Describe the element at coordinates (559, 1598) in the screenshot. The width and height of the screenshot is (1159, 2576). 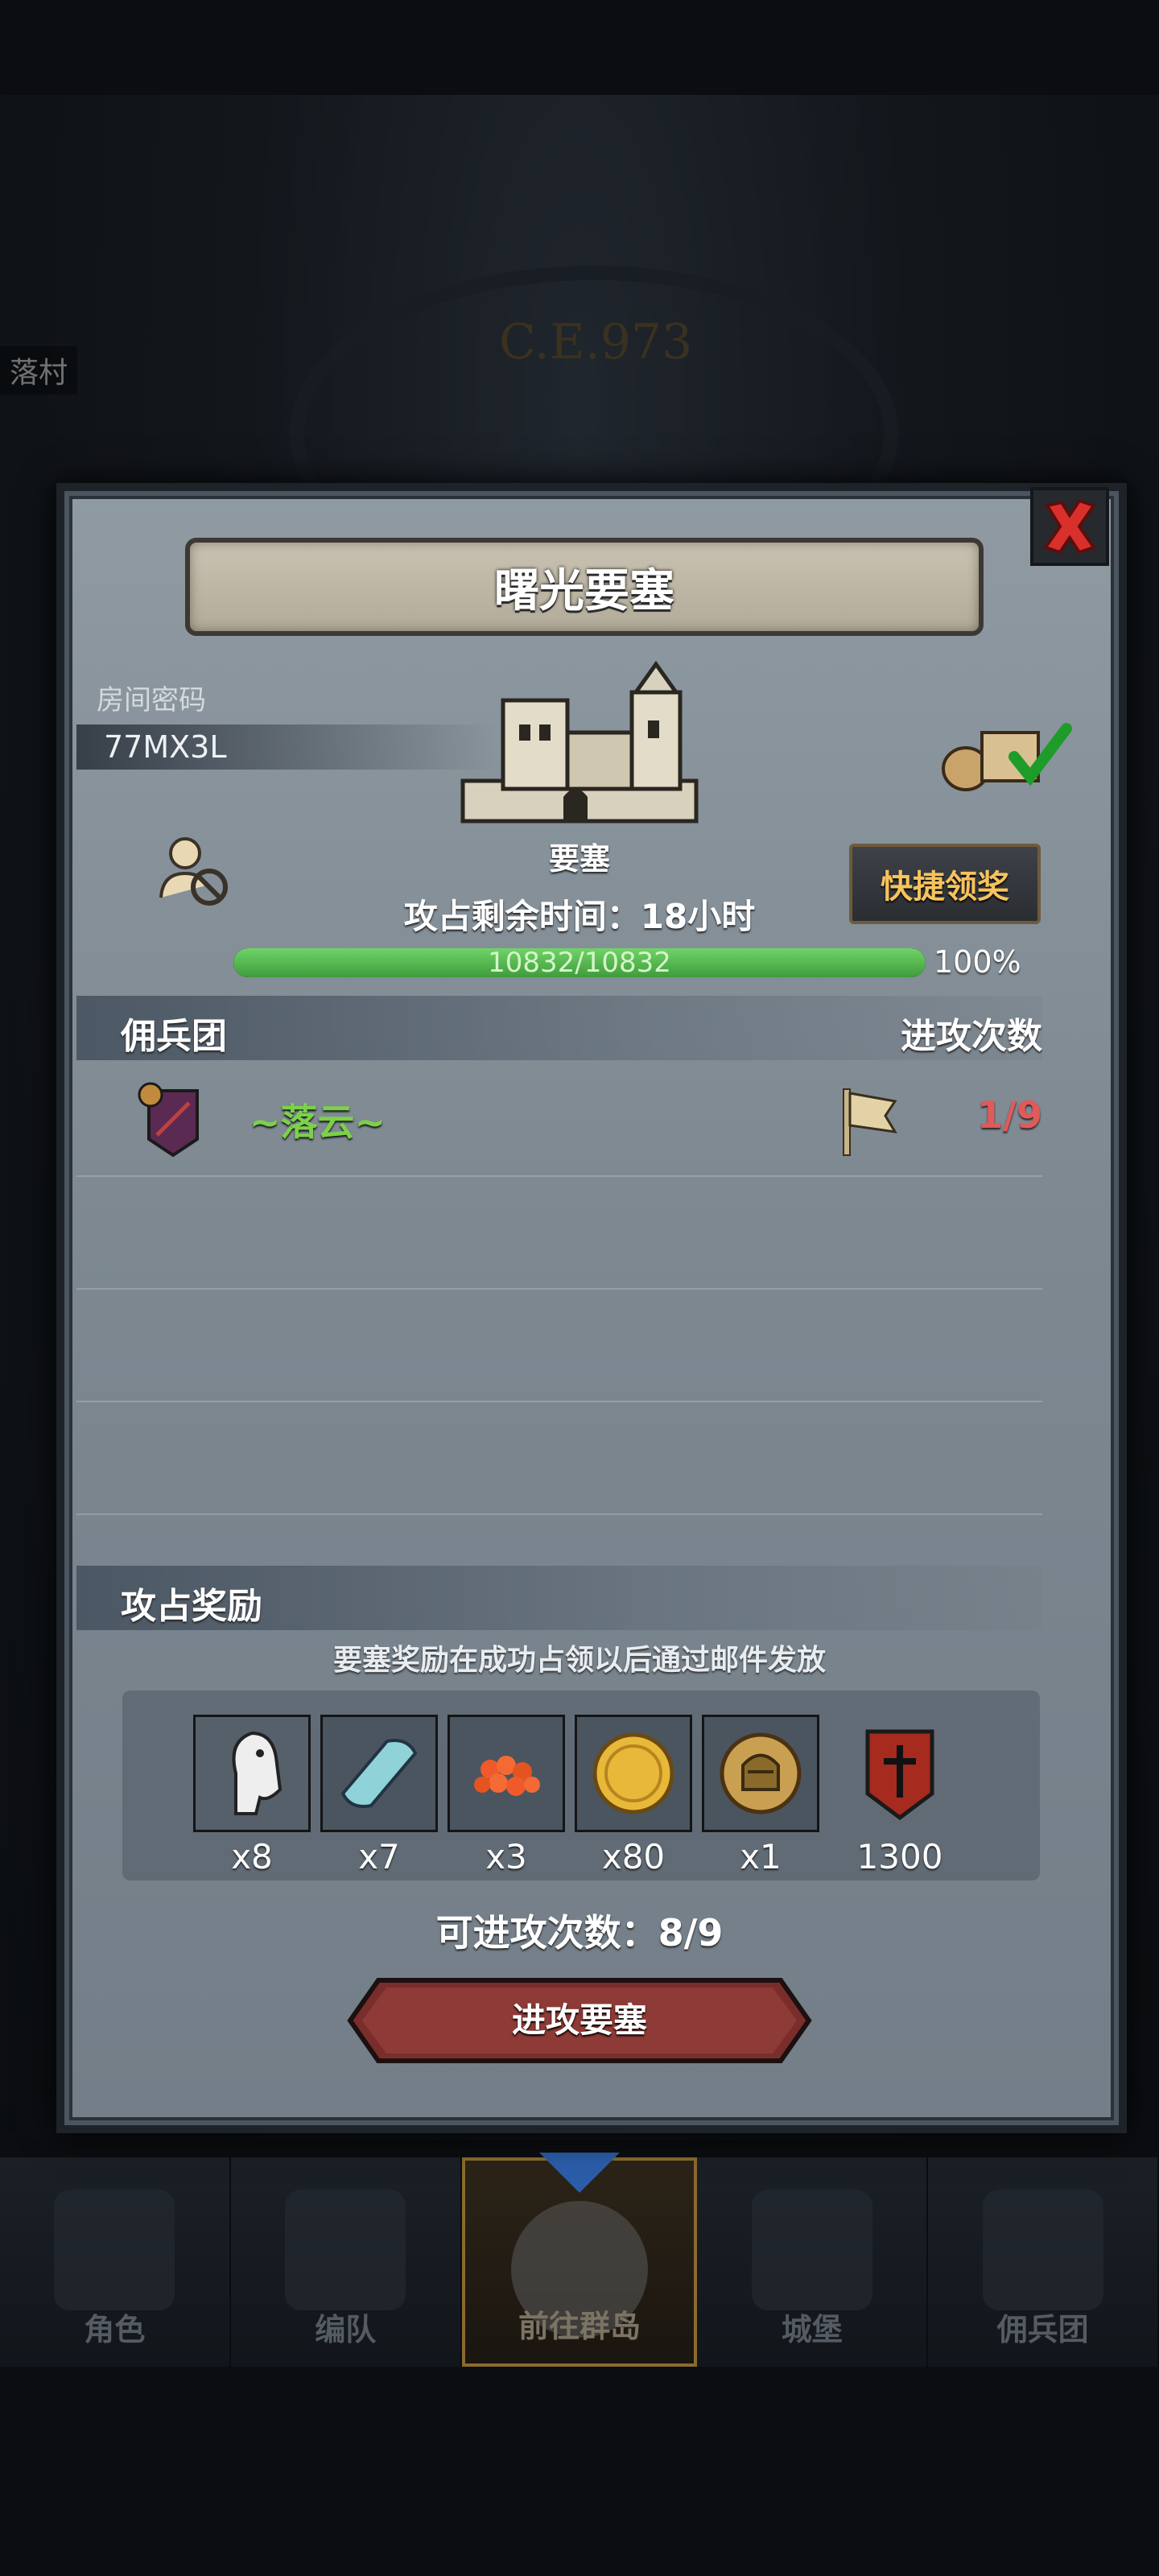
I see `reward-section-header: 攻占奖励` at that location.